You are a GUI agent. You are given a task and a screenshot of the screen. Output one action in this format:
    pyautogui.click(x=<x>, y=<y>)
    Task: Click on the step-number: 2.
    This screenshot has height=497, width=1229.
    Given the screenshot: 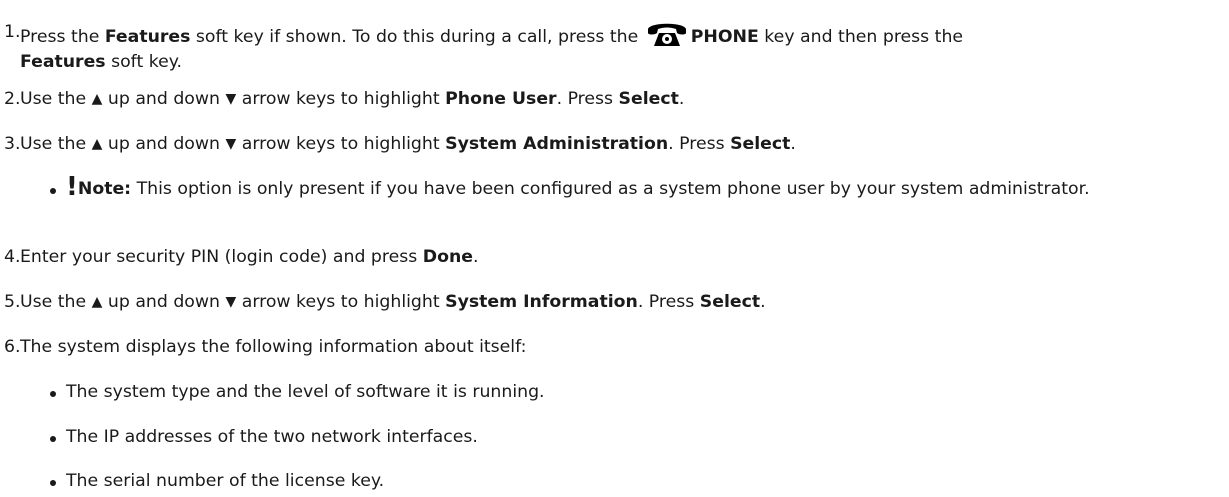 What is the action you would take?
    pyautogui.click(x=12, y=99)
    